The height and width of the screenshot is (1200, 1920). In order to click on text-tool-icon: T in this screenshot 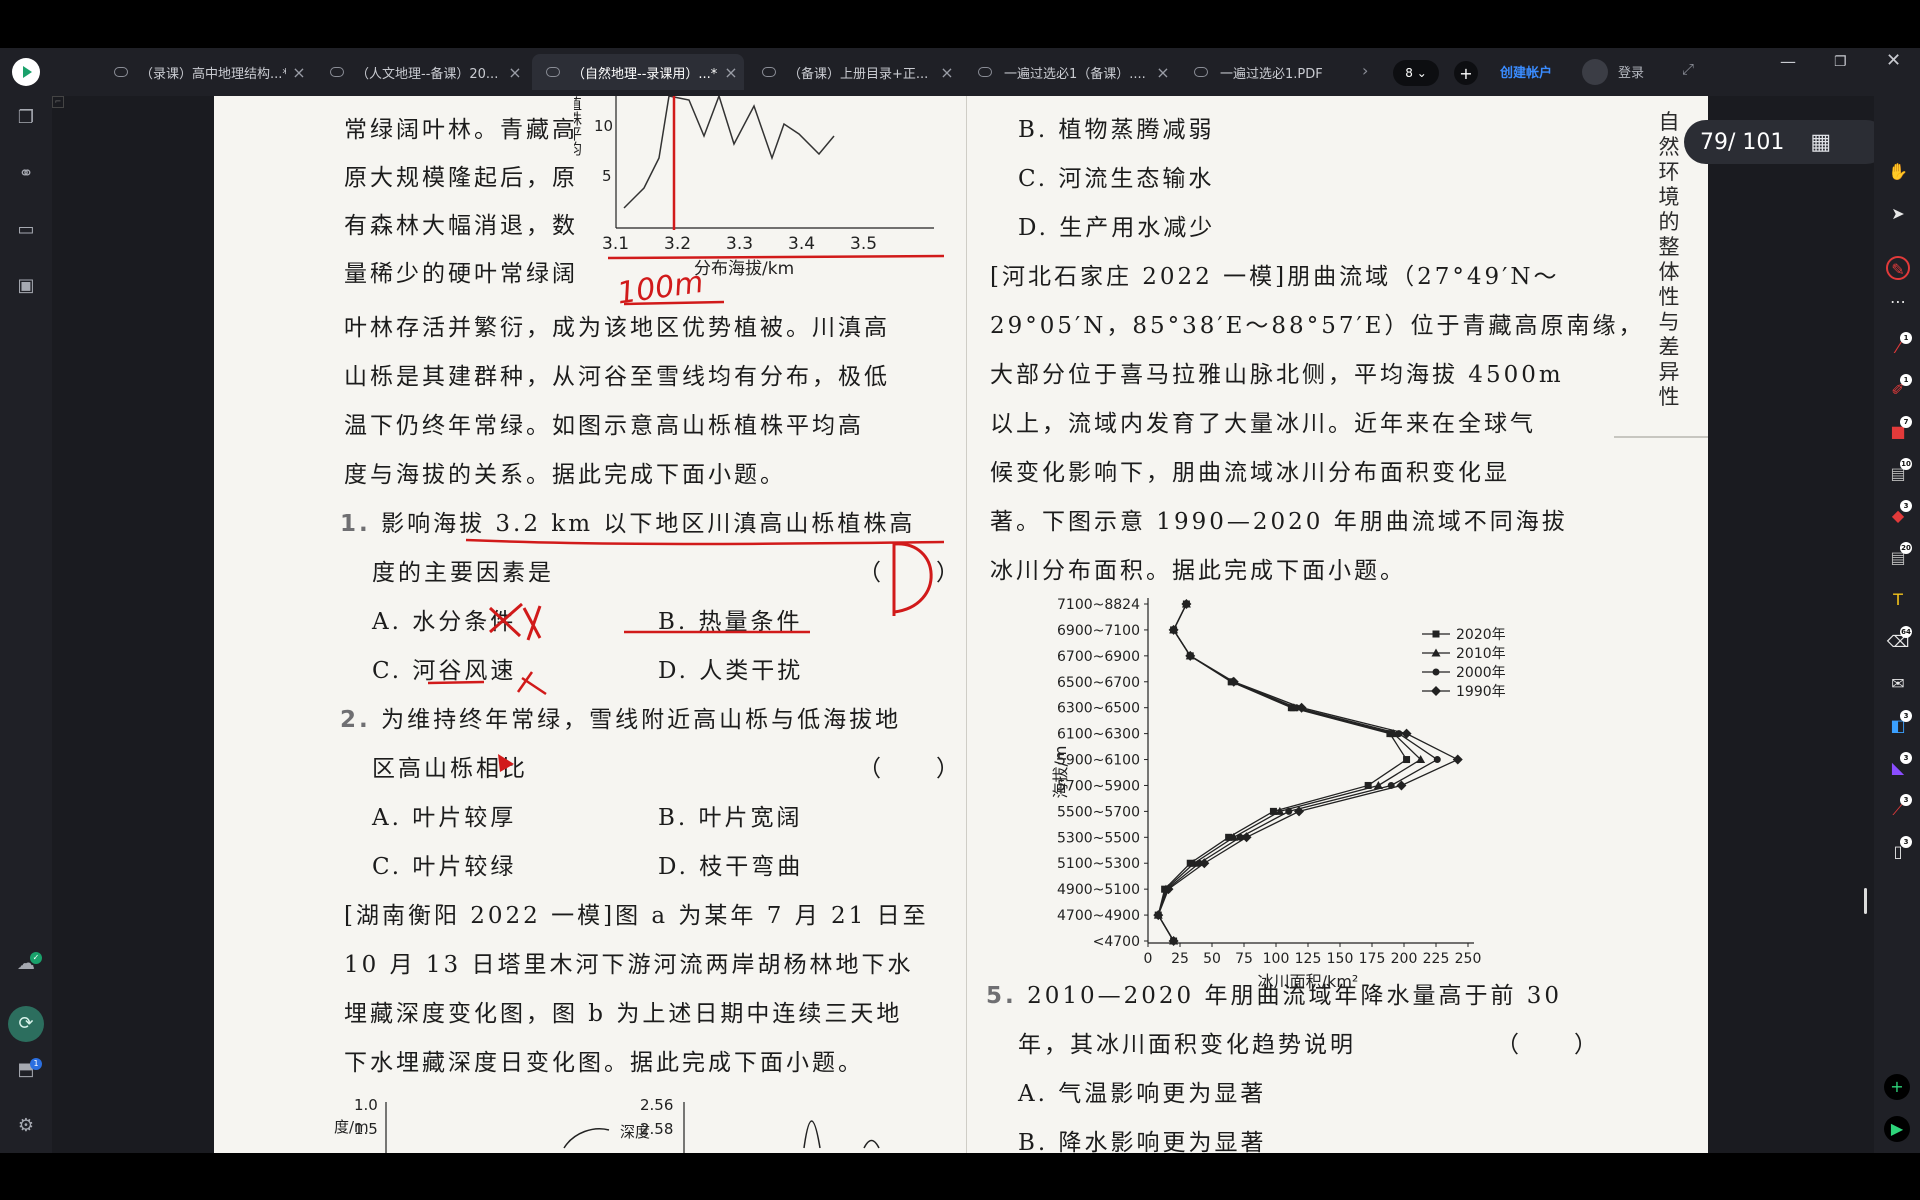, I will do `click(1898, 600)`.